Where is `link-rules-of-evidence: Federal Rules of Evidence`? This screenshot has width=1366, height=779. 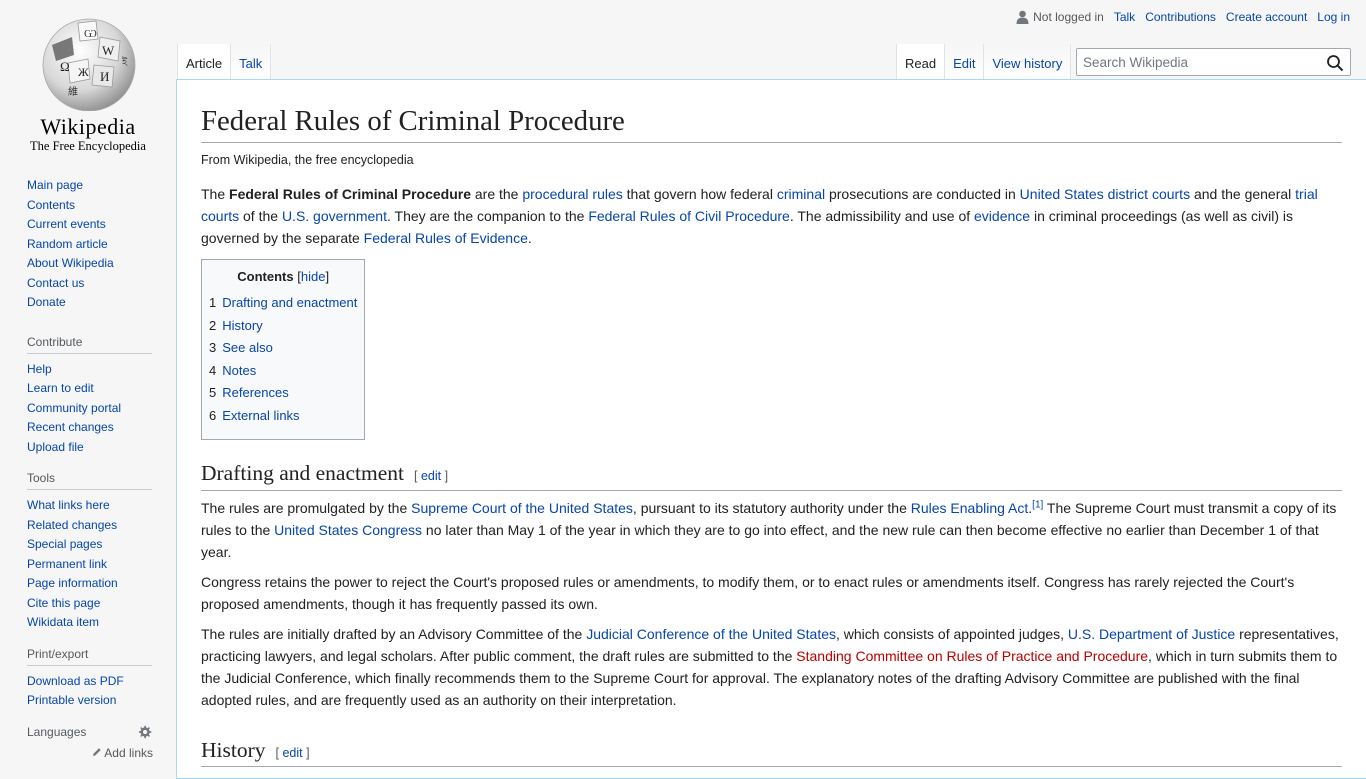 link-rules-of-evidence: Federal Rules of Evidence is located at coordinates (446, 238).